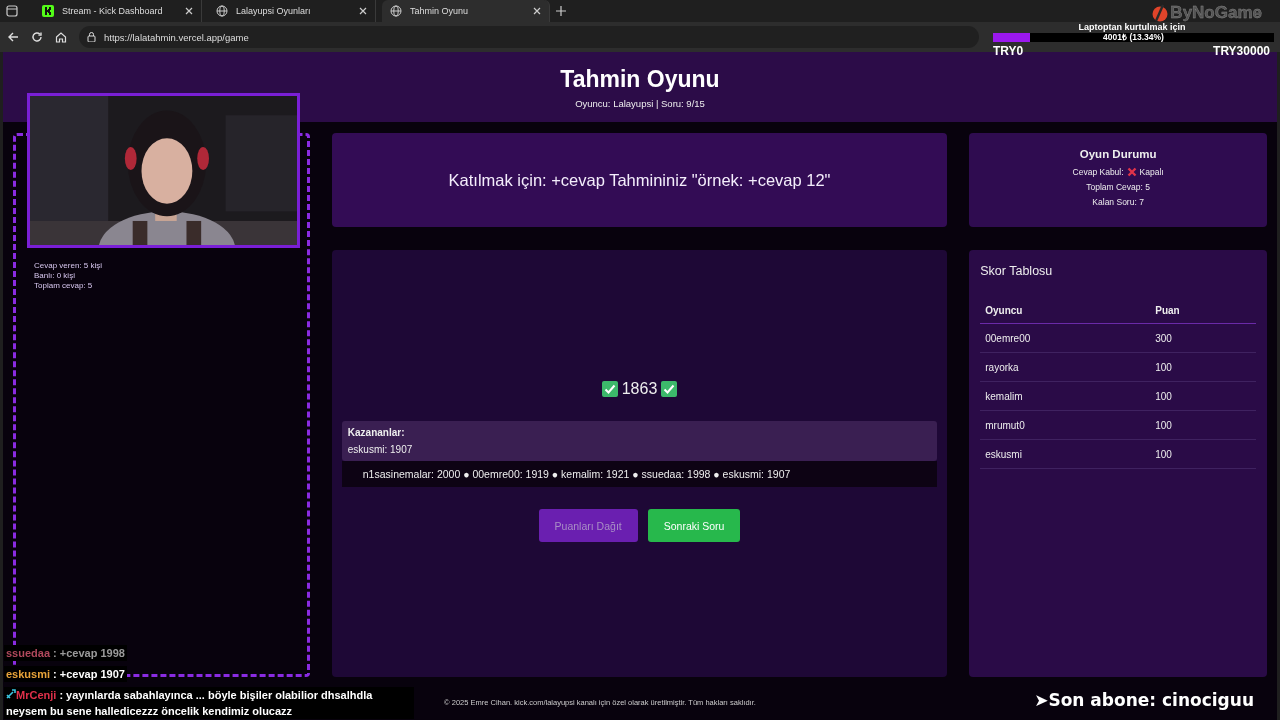 This screenshot has width=1280, height=720. What do you see at coordinates (61, 37) in the screenshot?
I see `home-icon` at bounding box center [61, 37].